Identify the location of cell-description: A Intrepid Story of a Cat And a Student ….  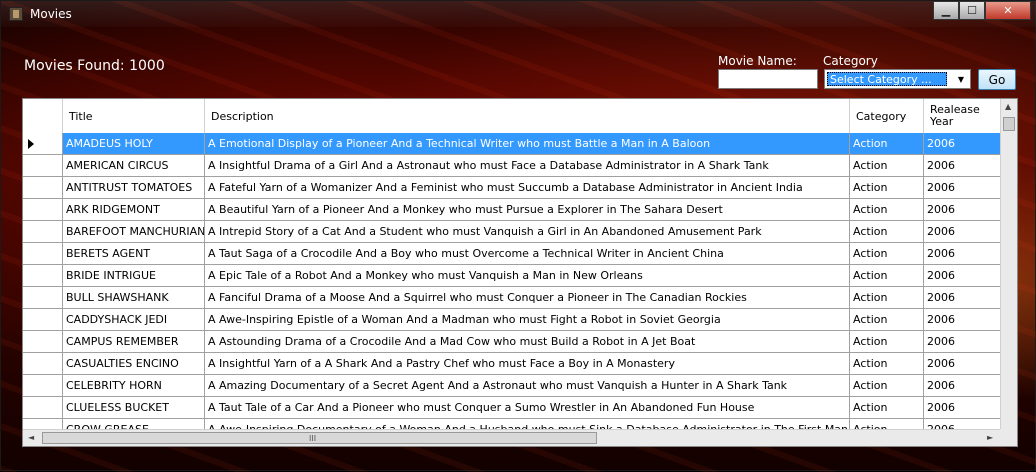
(527, 232).